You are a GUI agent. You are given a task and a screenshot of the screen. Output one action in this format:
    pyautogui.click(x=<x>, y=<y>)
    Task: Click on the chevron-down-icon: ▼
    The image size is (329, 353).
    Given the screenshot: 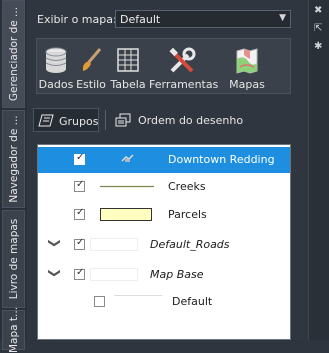 What is the action you would take?
    pyautogui.click(x=282, y=18)
    